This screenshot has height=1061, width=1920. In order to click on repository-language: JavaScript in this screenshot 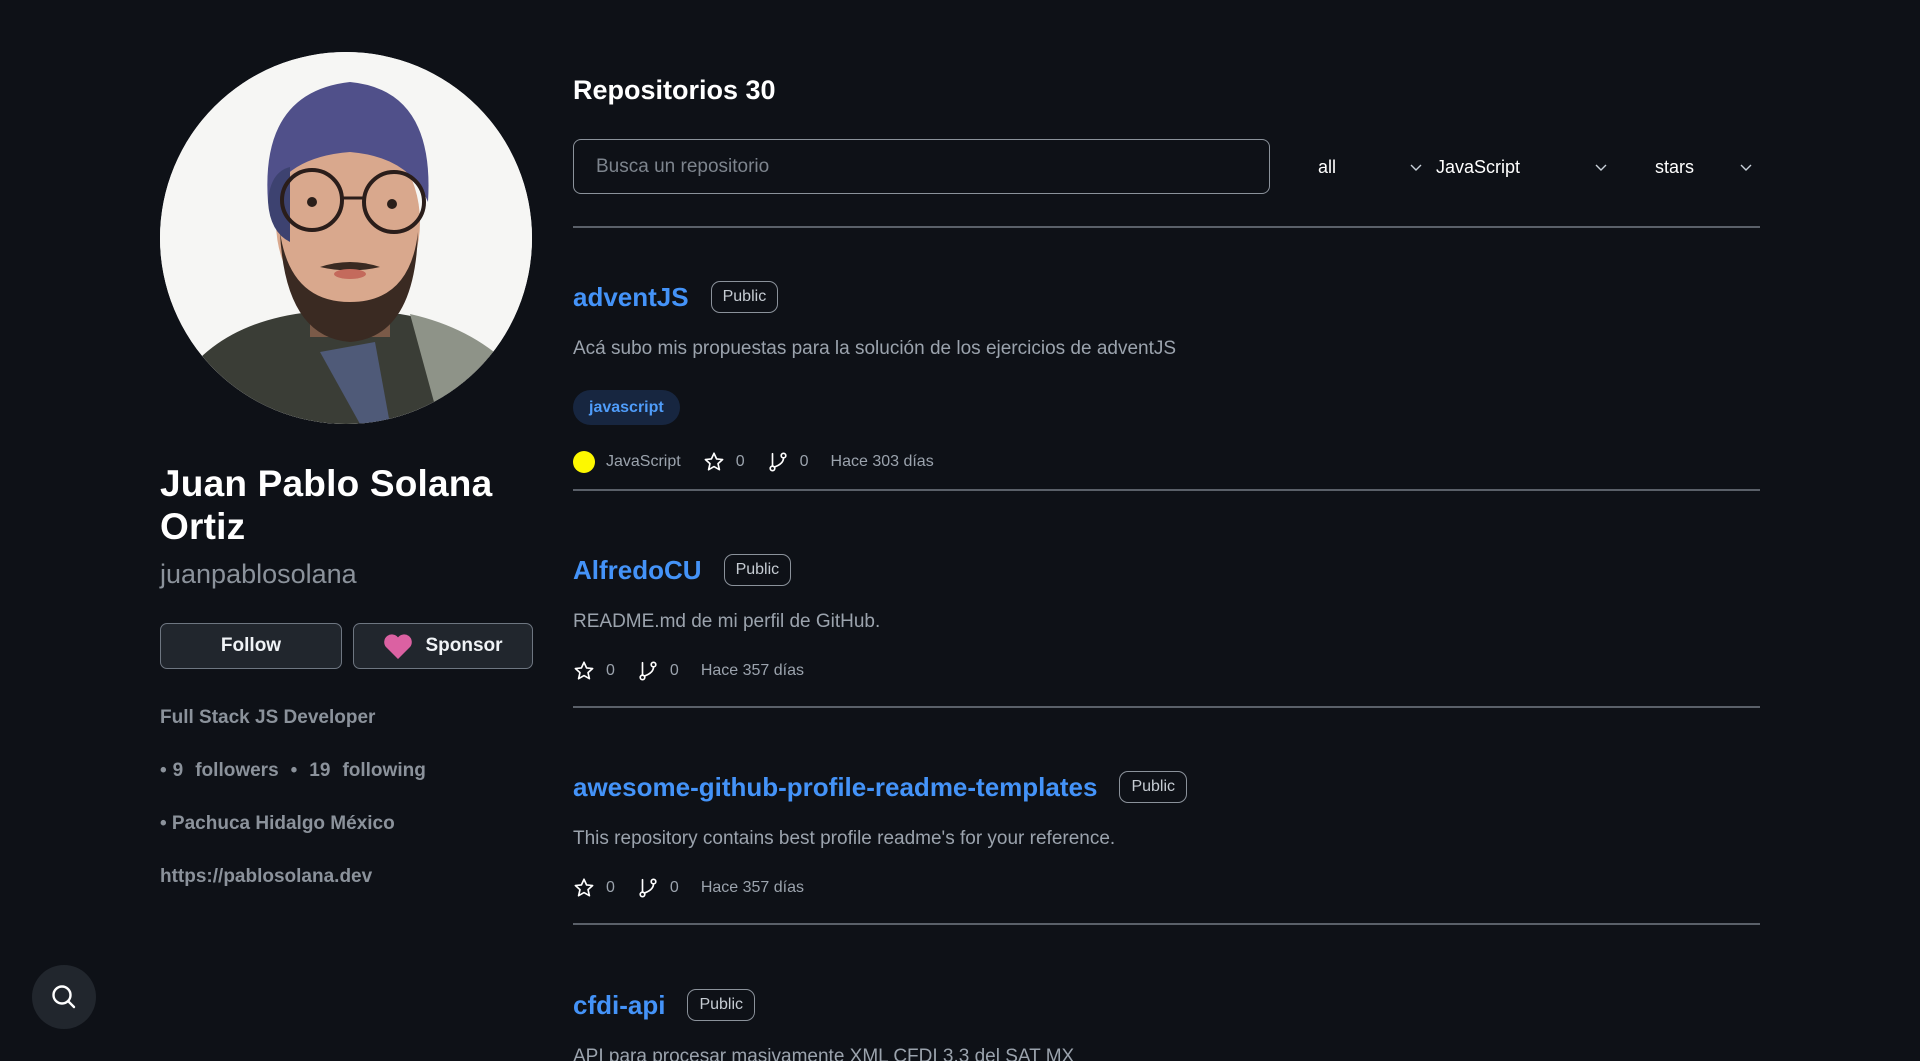, I will do `click(643, 461)`.